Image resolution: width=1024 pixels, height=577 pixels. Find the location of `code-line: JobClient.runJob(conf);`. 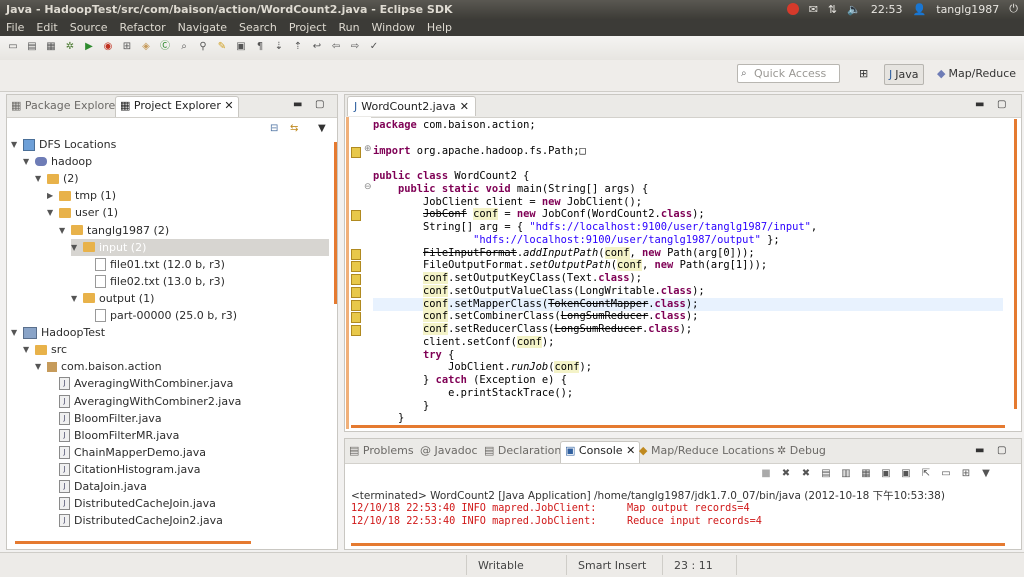

code-line: JobClient.runJob(conf); is located at coordinates (482, 367).